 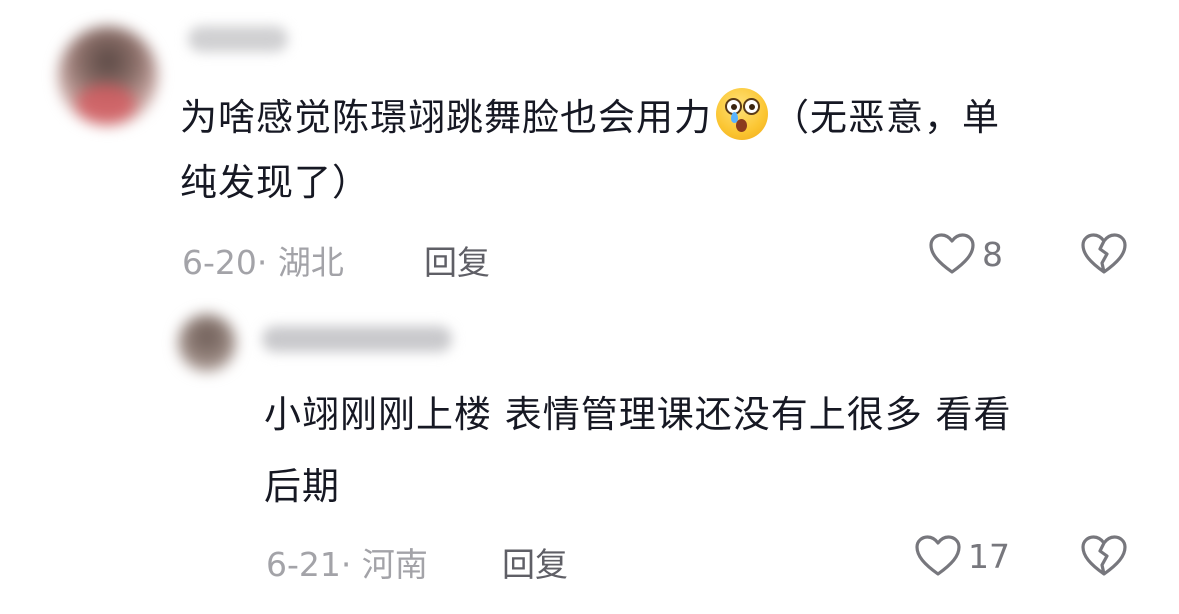 What do you see at coordinates (886, 117) in the screenshot?
I see `comment-text-part: （无恶意，单` at bounding box center [886, 117].